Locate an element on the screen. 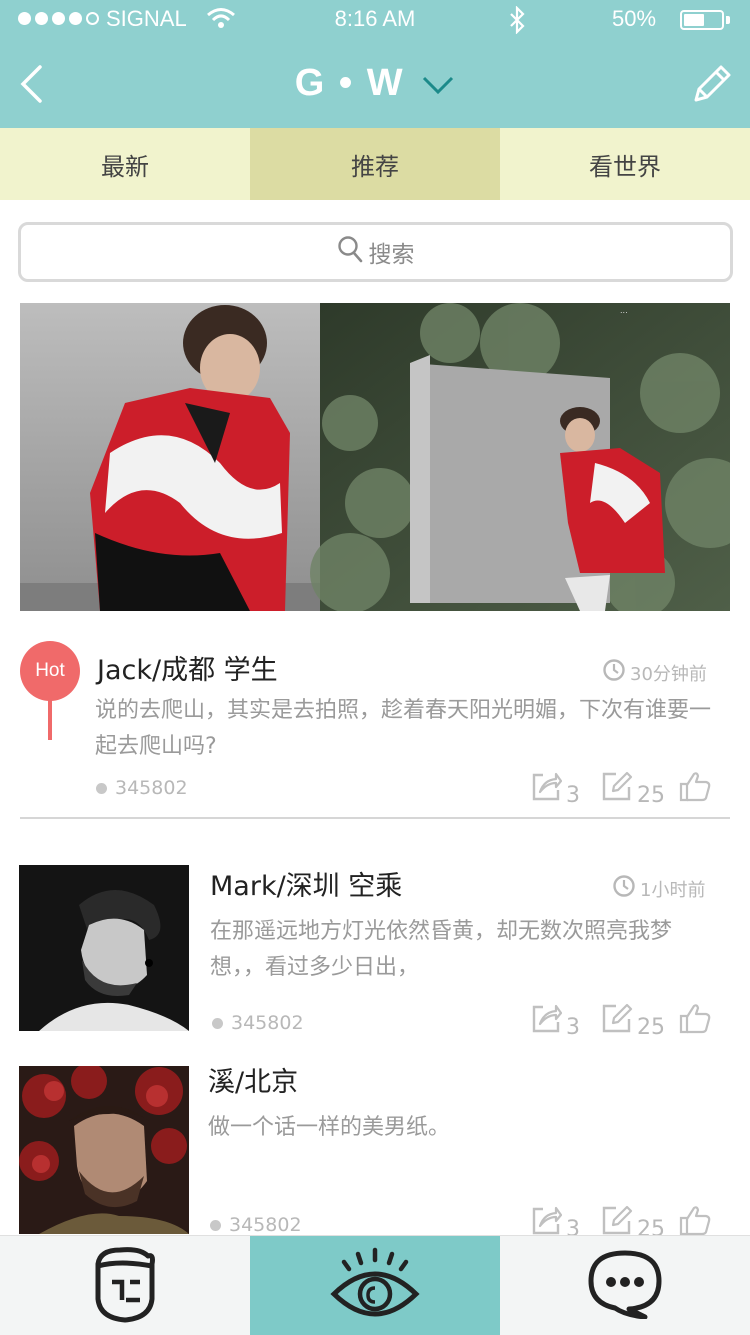 This screenshot has height=1335, width=750. chat-bubble-icon is located at coordinates (625, 1286).